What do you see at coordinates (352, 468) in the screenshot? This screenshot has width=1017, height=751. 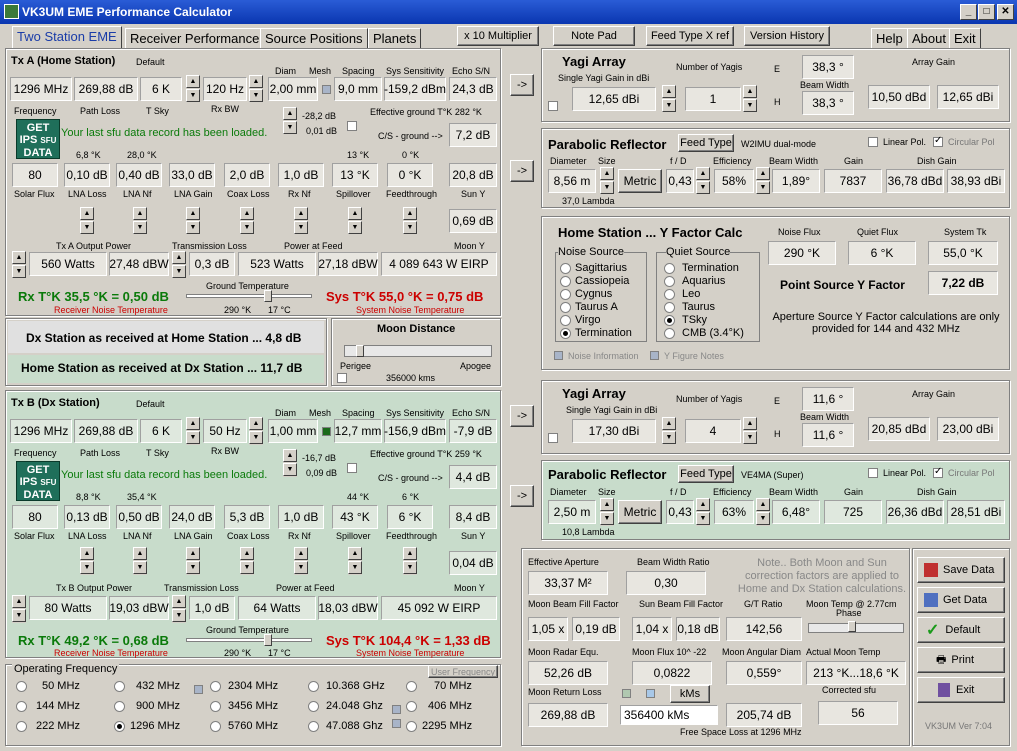 I see `b-mesh-checkbox` at bounding box center [352, 468].